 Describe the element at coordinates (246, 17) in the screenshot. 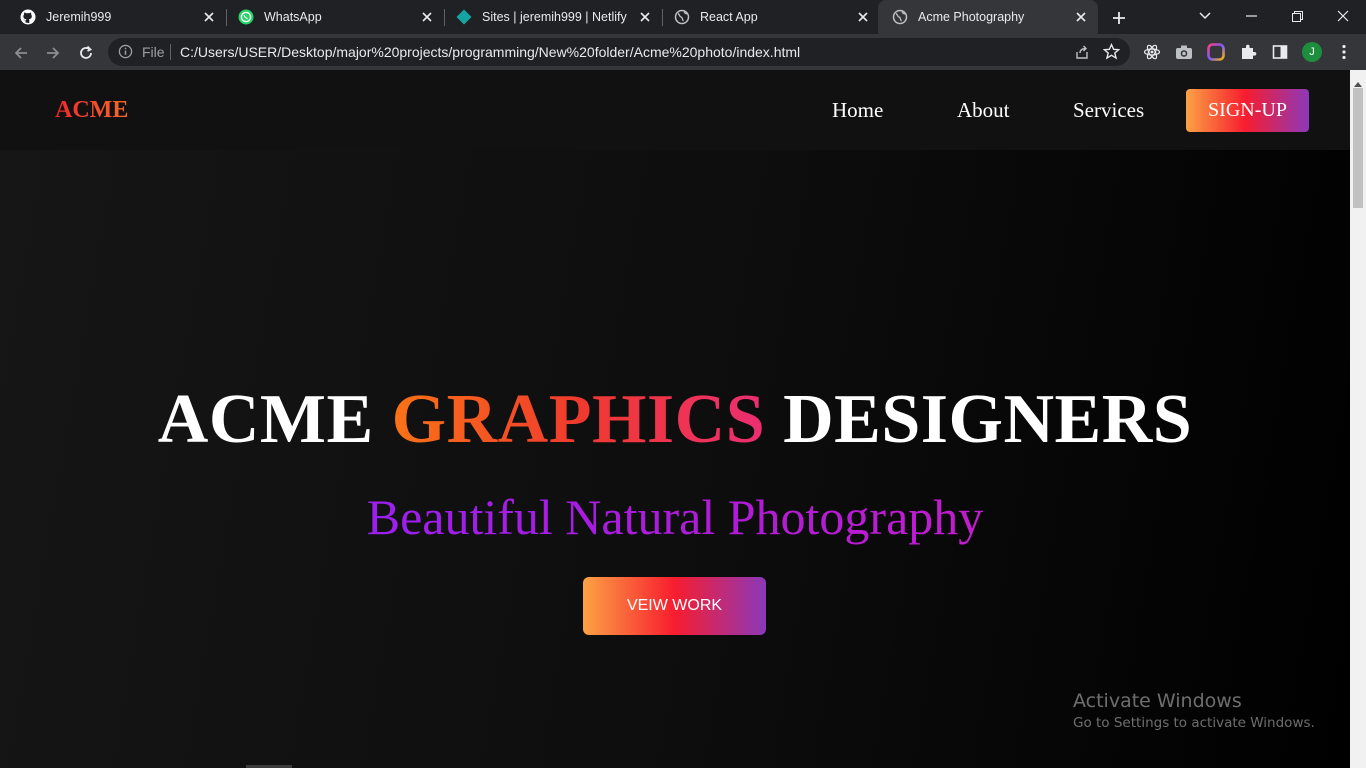

I see `whatsapp-icon` at that location.